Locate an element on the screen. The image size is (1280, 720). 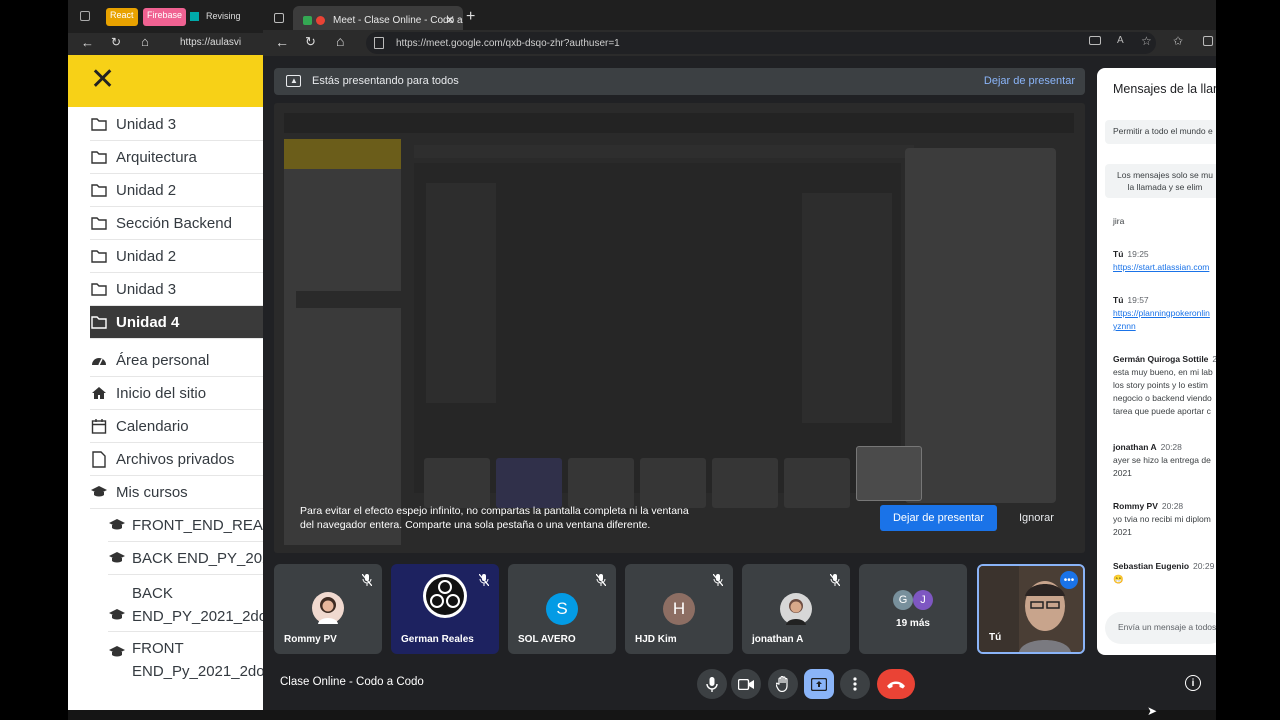
revising-tab-icon is located at coordinates (194, 16).